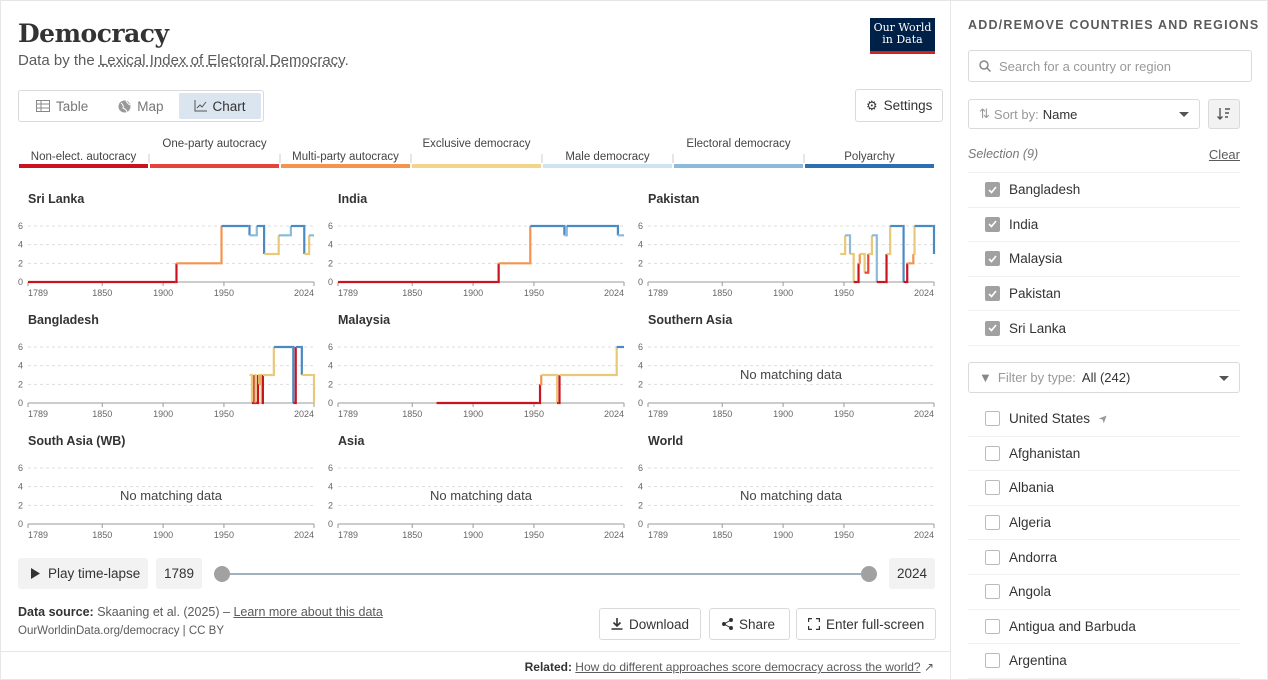 The image size is (1268, 680). I want to click on gear-icon: ⚙, so click(872, 105).